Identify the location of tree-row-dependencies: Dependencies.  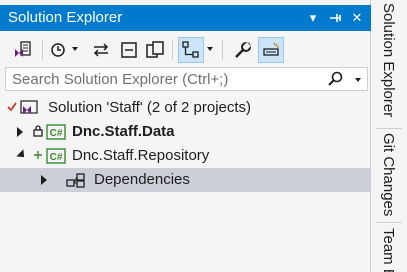
(185, 180).